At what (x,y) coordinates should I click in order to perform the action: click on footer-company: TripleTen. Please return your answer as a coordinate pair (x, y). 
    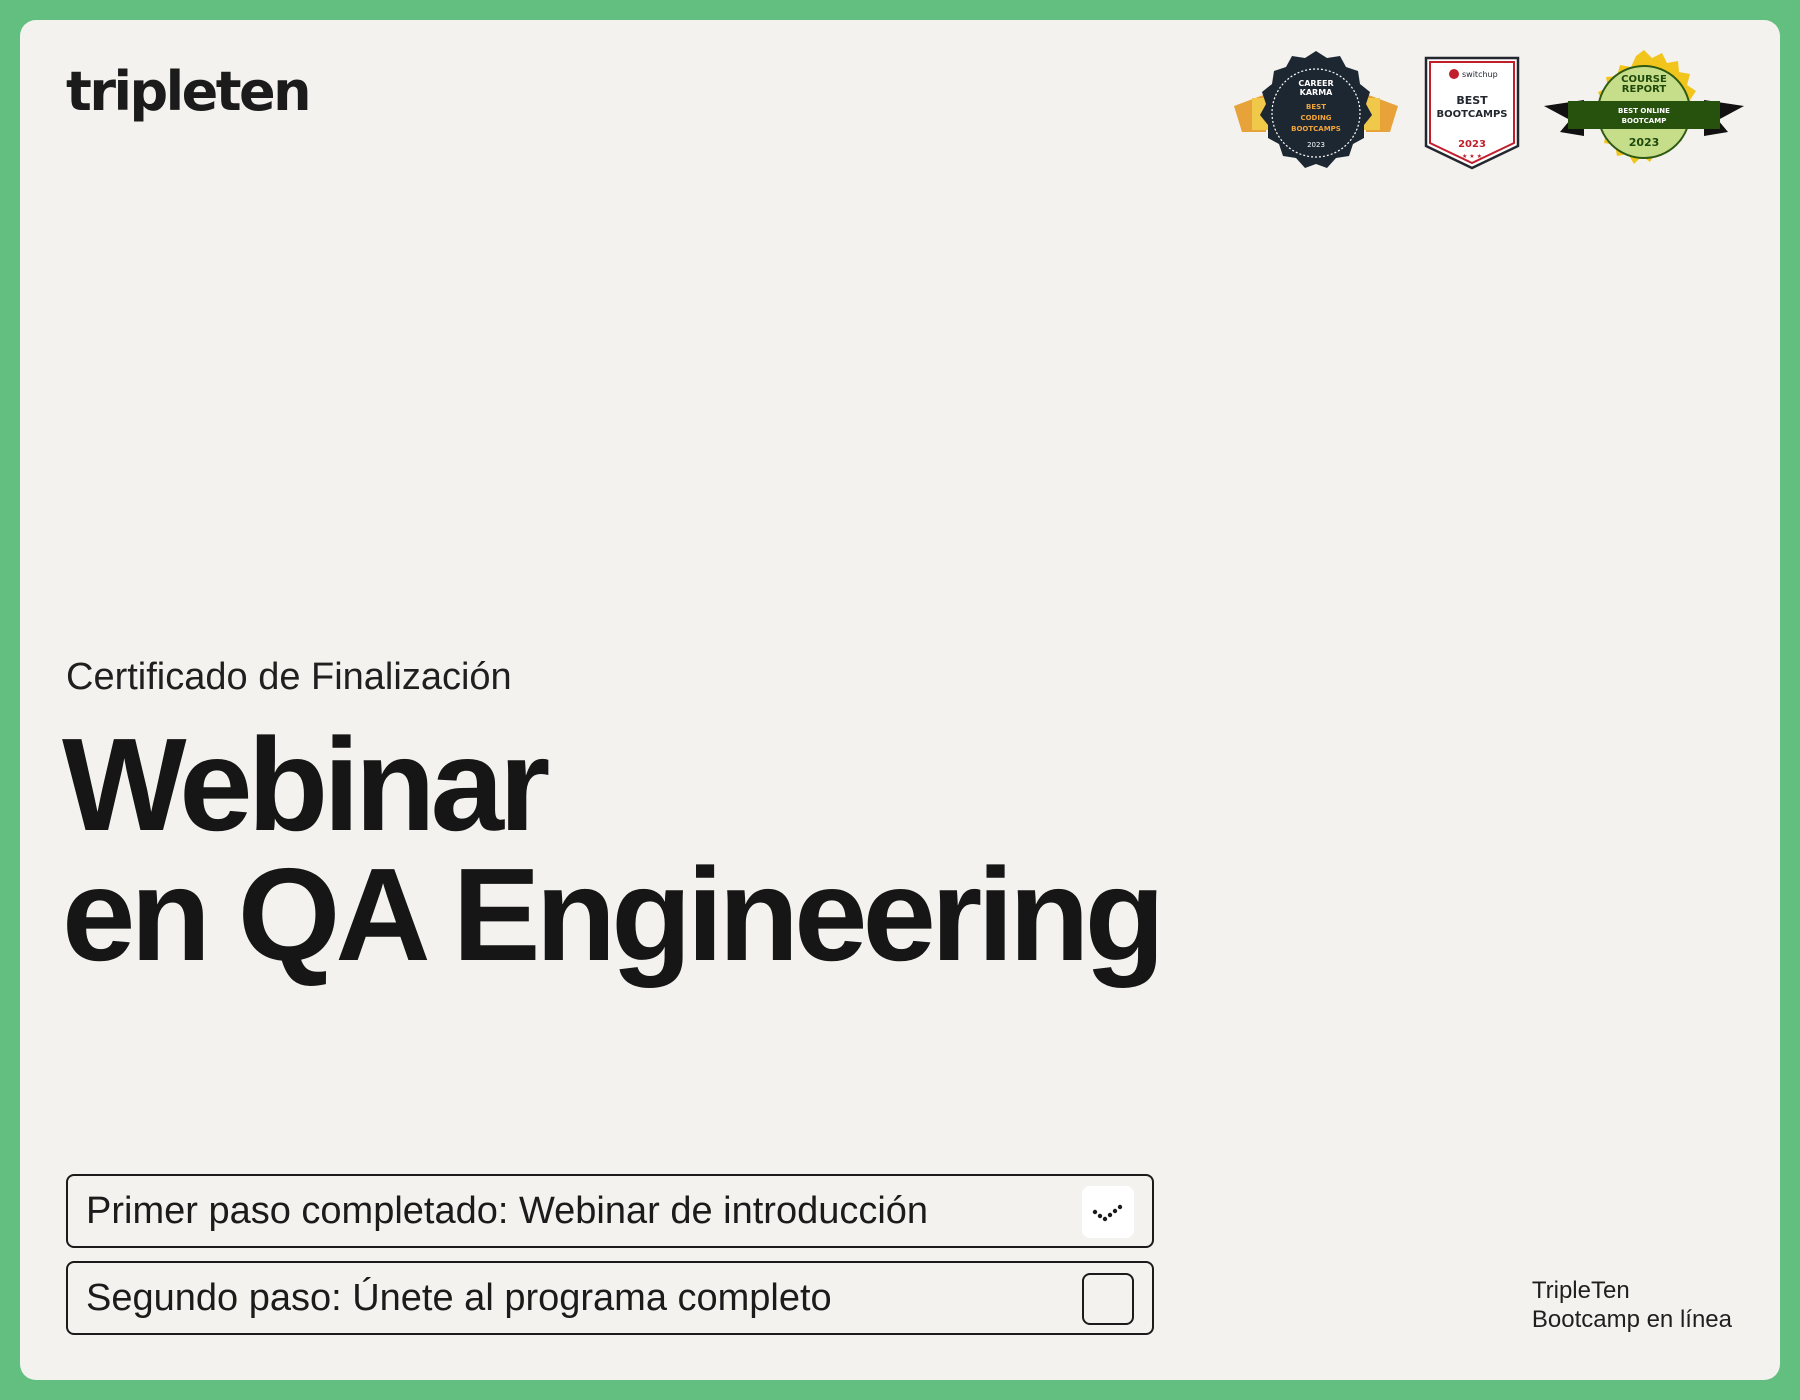
    Looking at the image, I should click on (1580, 1290).